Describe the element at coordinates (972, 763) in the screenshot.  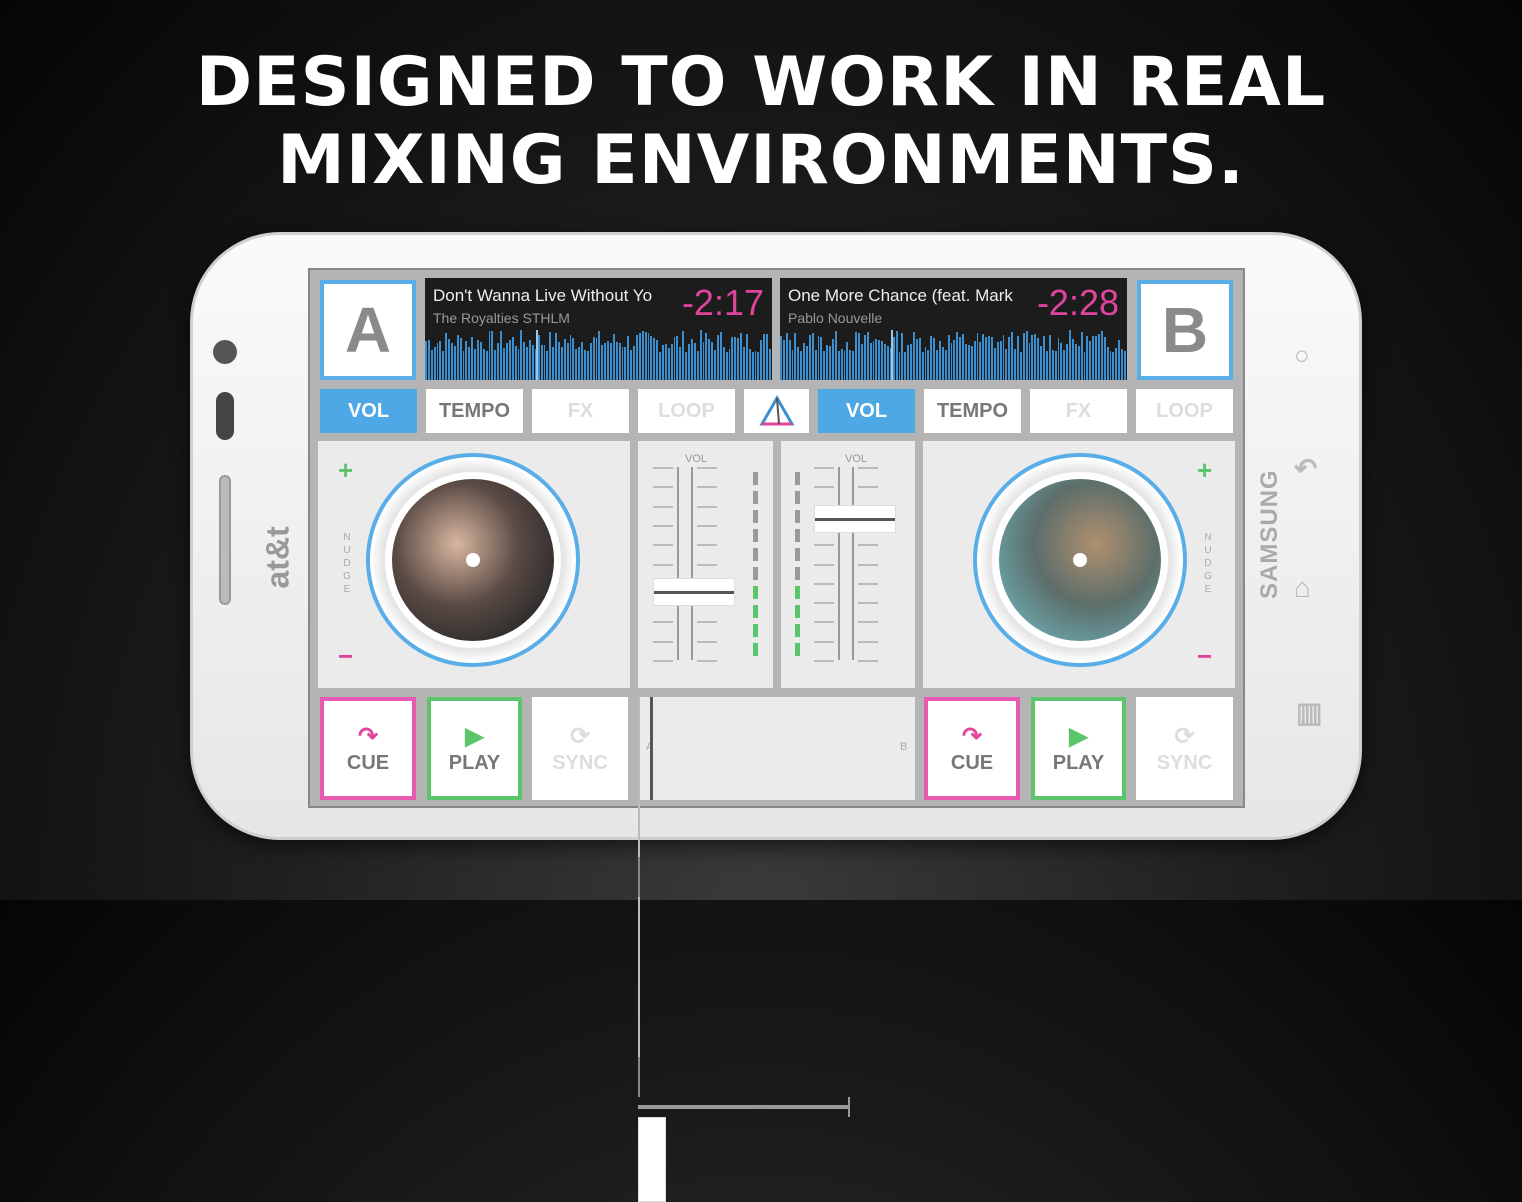
I see `deck-b-cue-label: CUE` at that location.